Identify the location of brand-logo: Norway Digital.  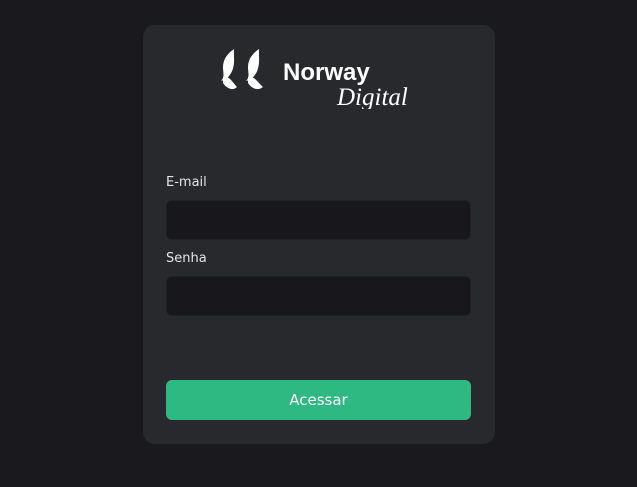
(320, 78).